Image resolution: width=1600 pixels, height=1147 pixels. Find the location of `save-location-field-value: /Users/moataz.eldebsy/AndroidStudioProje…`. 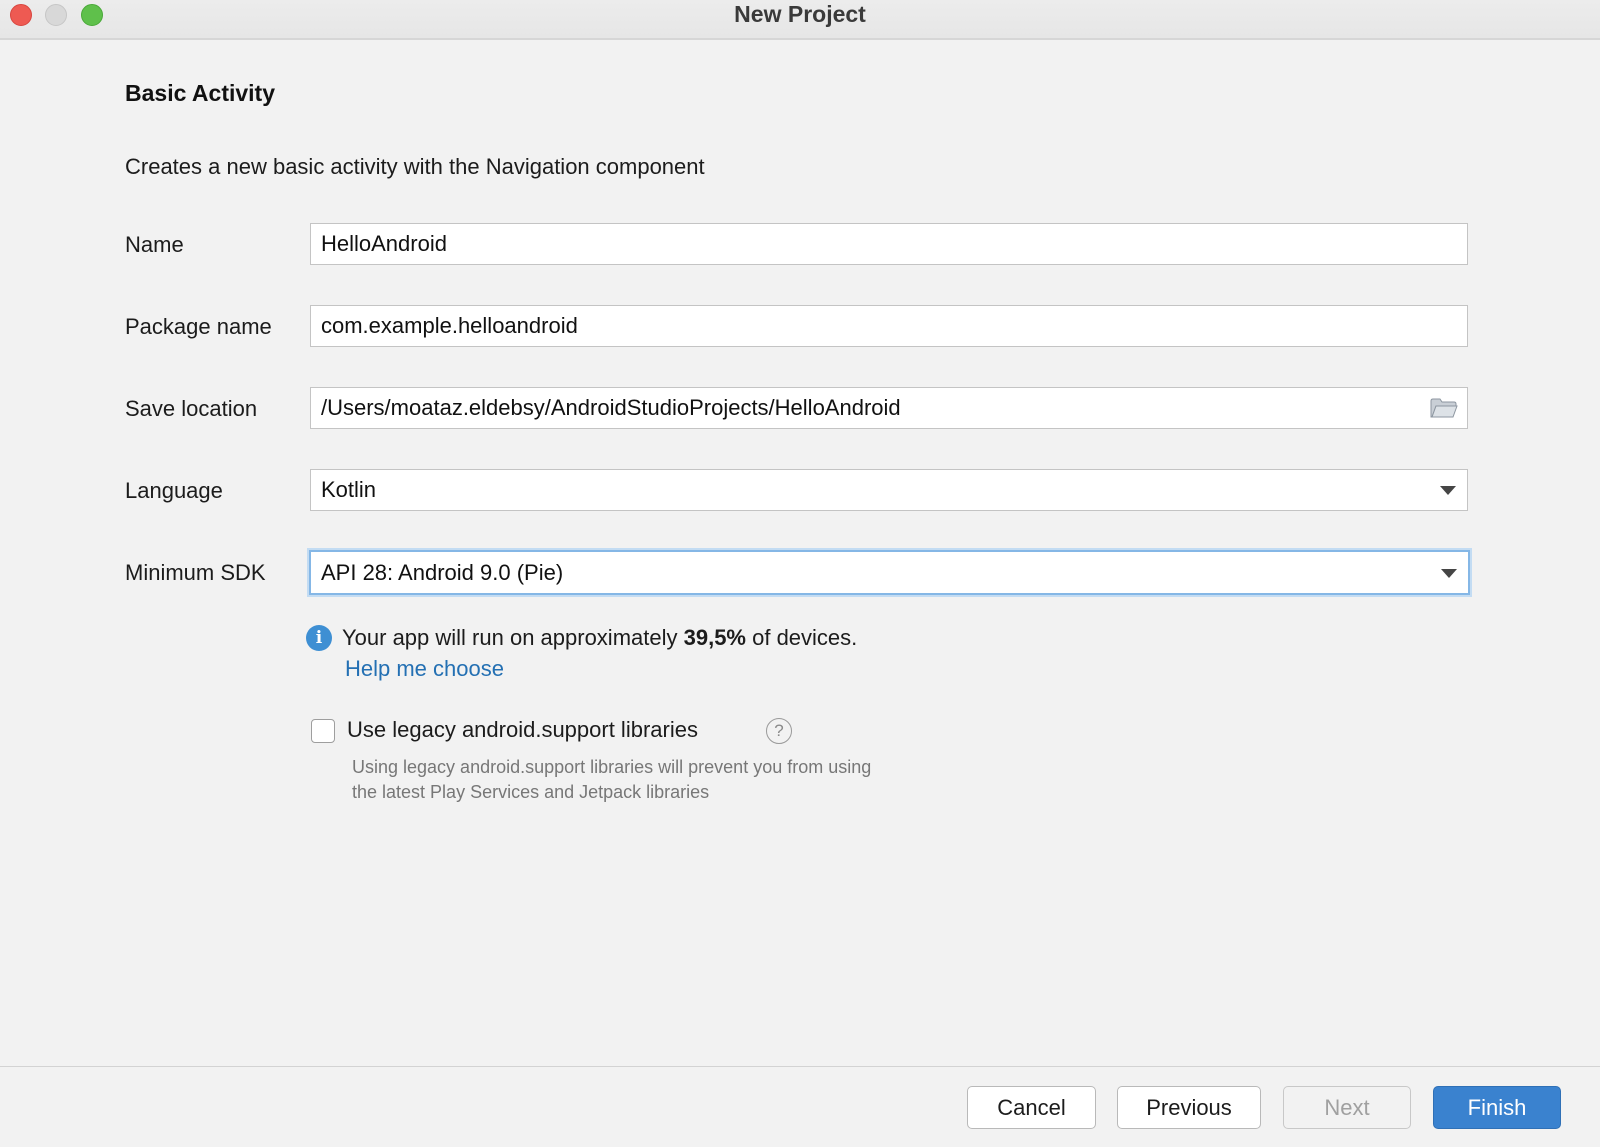

save-location-field-value: /Users/moataz.eldebsy/AndroidStudioProje… is located at coordinates (611, 407).